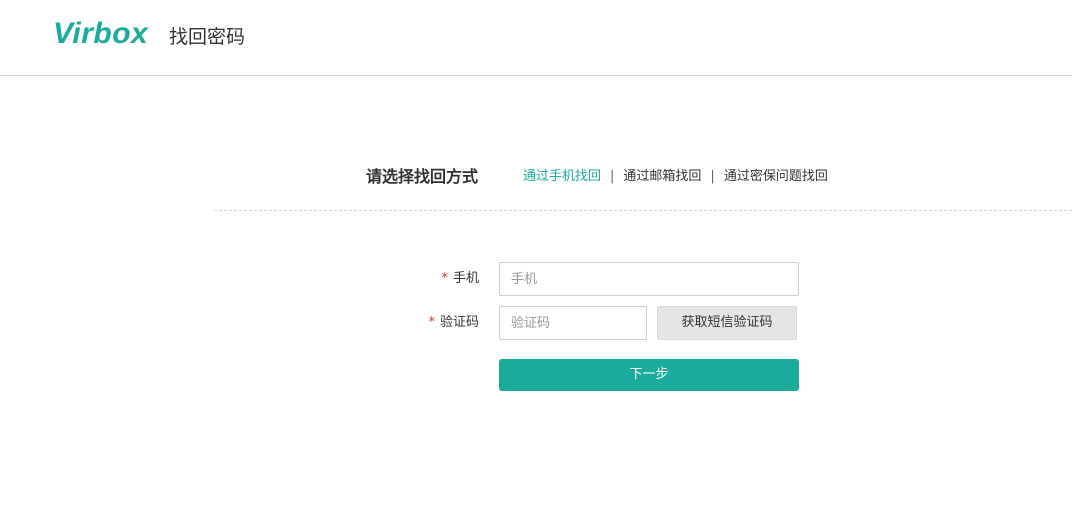 This screenshot has width=1072, height=511. What do you see at coordinates (662, 176) in the screenshot?
I see `recover-by-email-link: 通过邮箱找回` at bounding box center [662, 176].